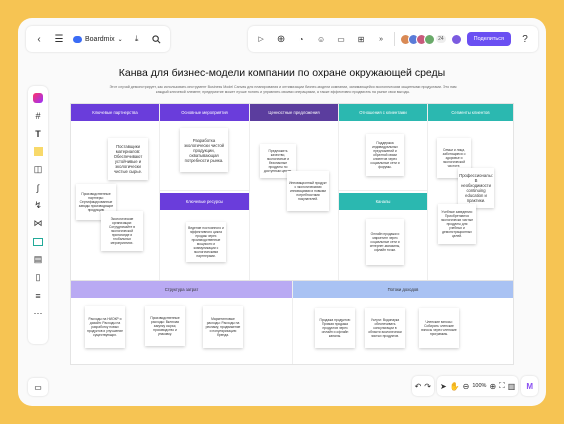 The image size is (564, 424). I want to click on add-icon: ⊕, so click(281, 39).